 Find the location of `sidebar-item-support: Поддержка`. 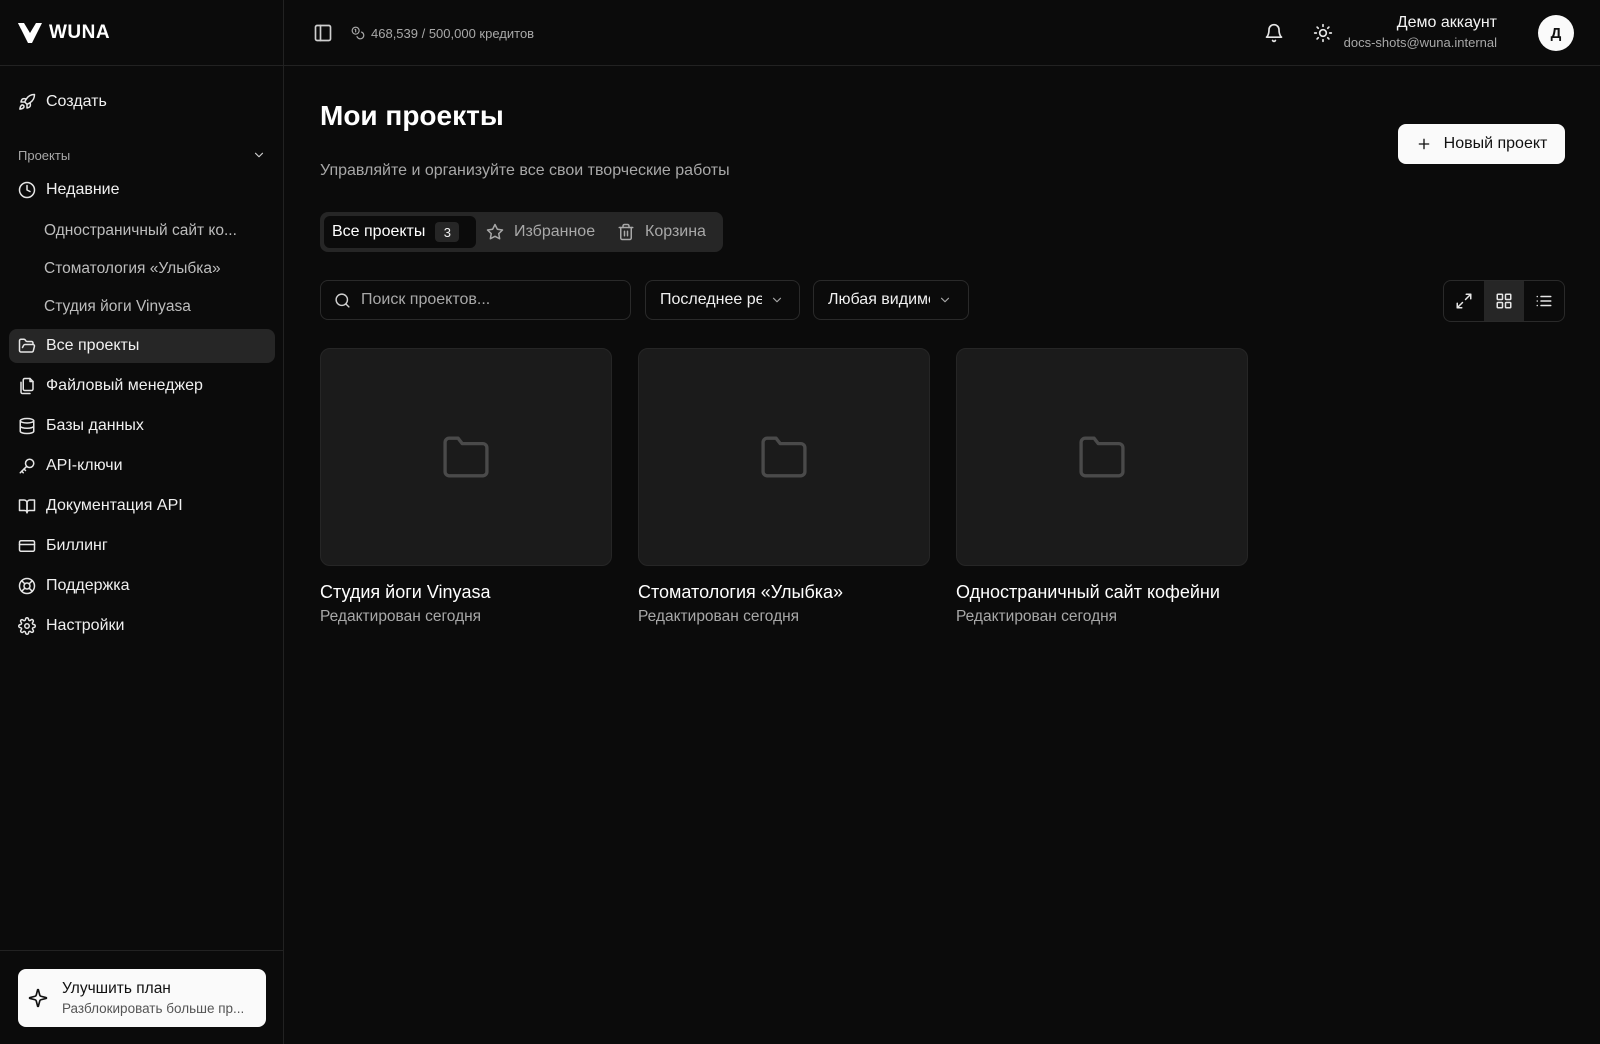

sidebar-item-support: Поддержка is located at coordinates (142, 586).